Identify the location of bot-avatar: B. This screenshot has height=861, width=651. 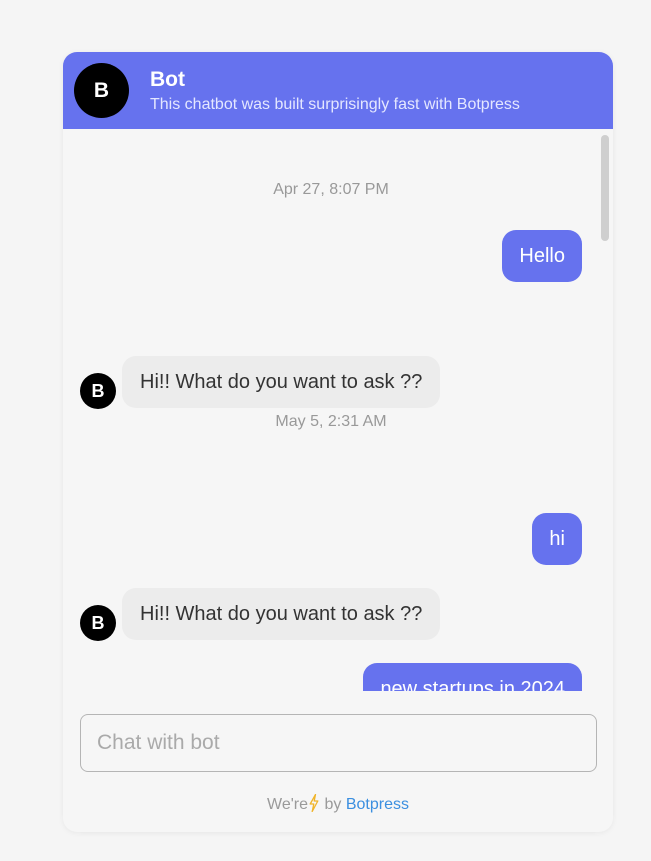
(101, 90).